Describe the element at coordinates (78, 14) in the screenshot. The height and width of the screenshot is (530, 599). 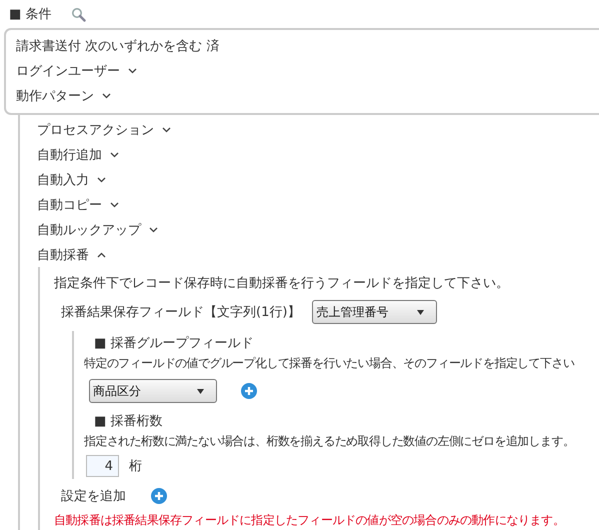
I see `search-icon` at that location.